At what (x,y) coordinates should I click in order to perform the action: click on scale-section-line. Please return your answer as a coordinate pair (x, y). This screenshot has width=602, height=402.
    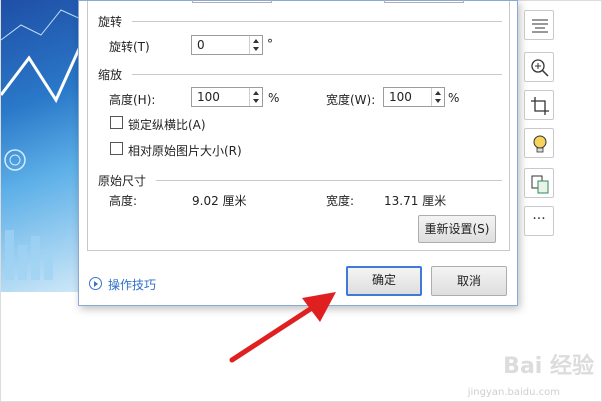
    Looking at the image, I should click on (317, 74).